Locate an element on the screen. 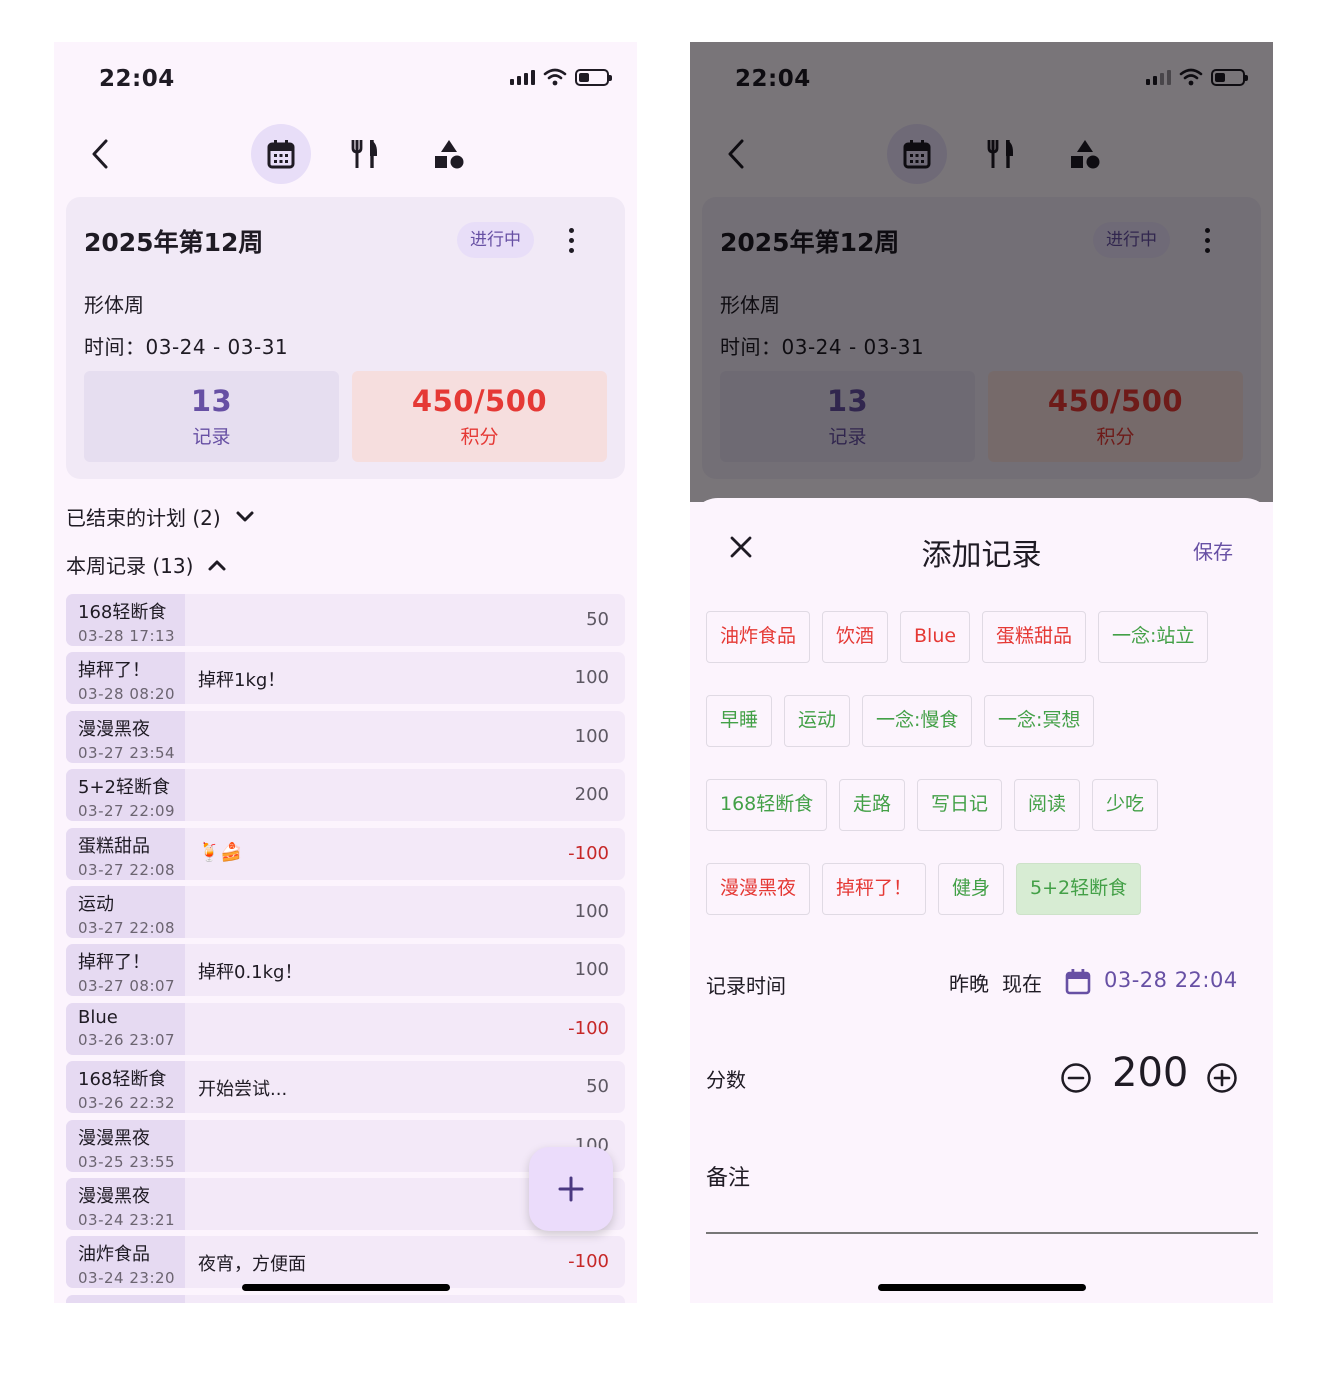 This screenshot has height=1374, width=1328. record-time: 03-24 23:20 is located at coordinates (127, 1278).